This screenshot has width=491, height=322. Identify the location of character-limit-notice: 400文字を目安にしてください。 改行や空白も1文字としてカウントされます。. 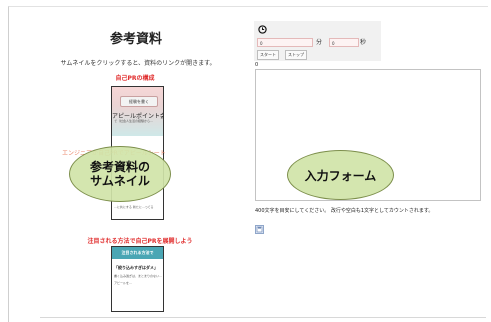
(344, 211).